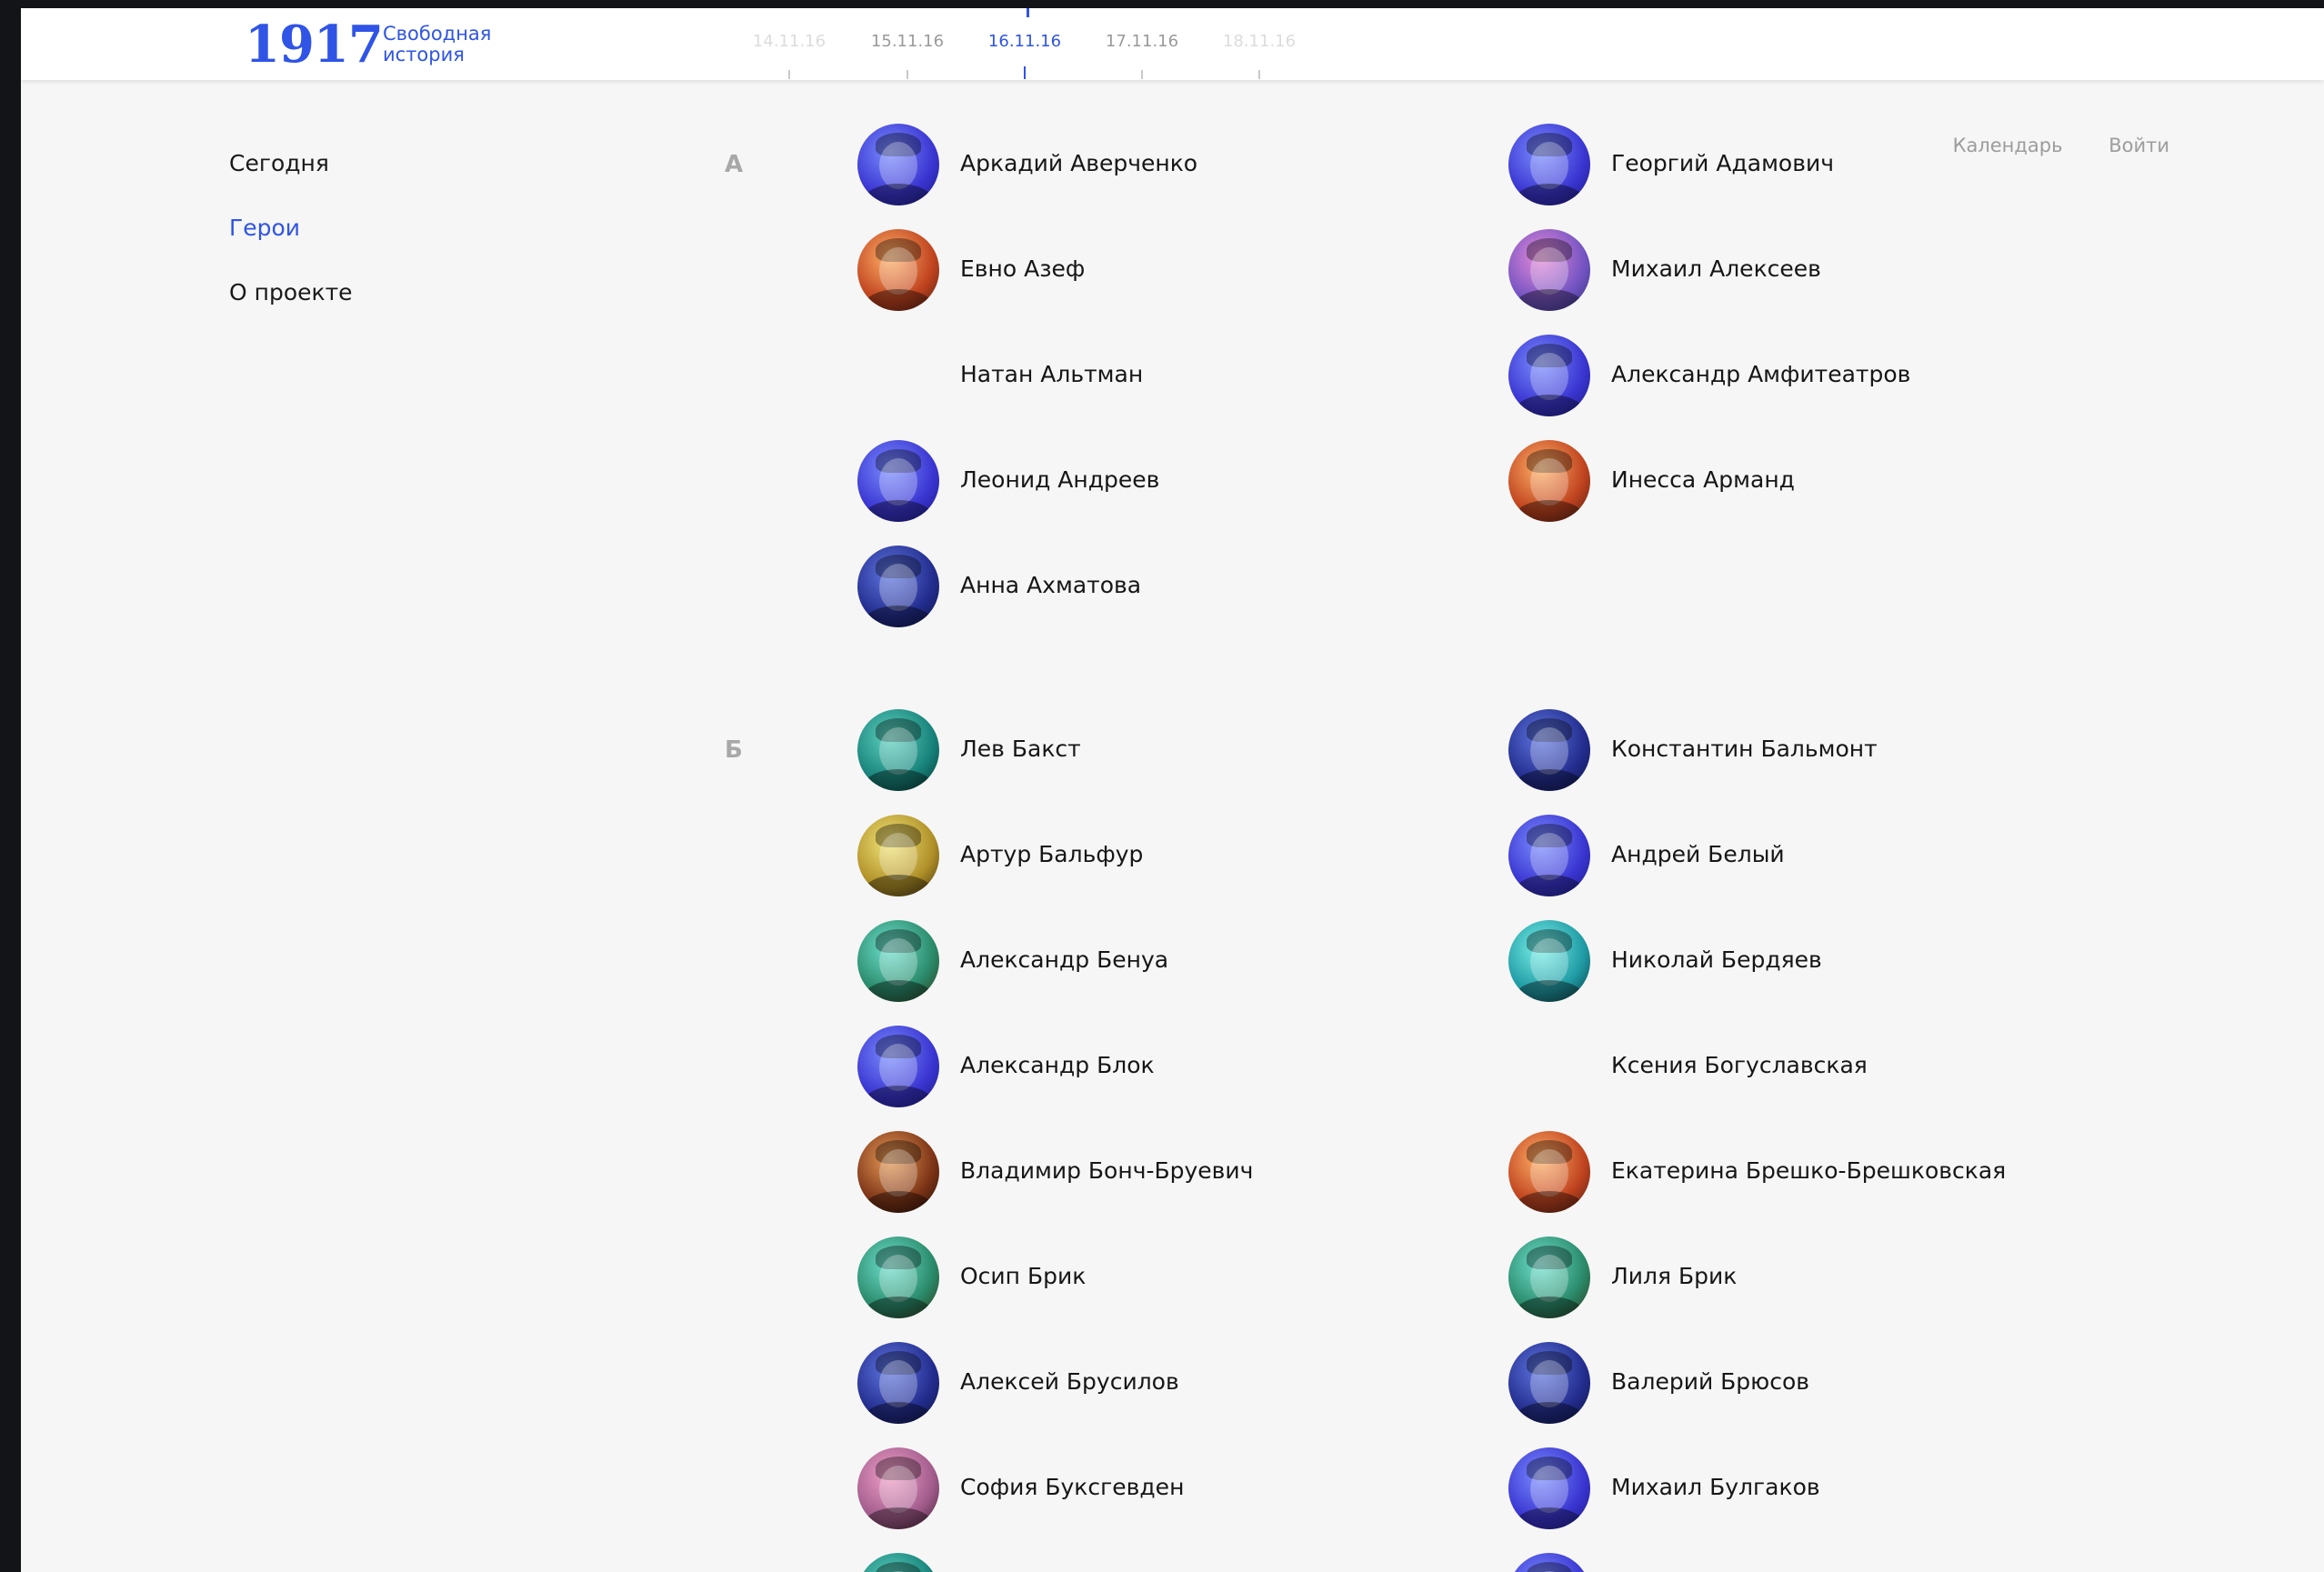  What do you see at coordinates (424, 54) in the screenshot?
I see `logo-text-line2: история` at bounding box center [424, 54].